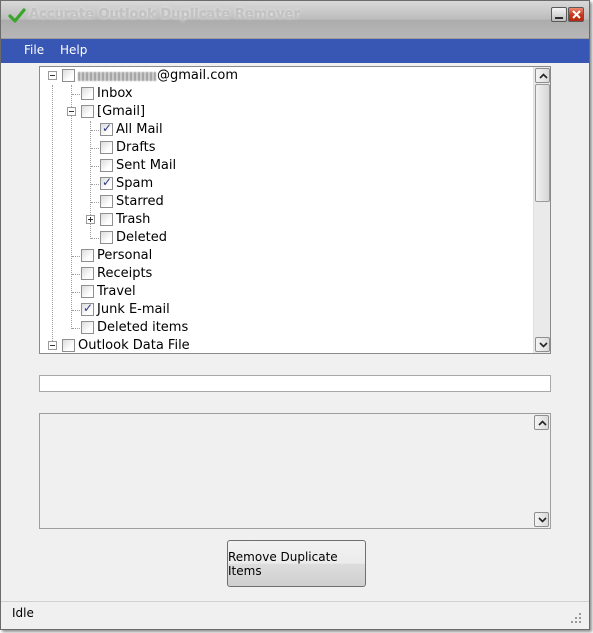  Describe the element at coordinates (139, 129) in the screenshot. I see `tree-node-label: All Mail` at that location.